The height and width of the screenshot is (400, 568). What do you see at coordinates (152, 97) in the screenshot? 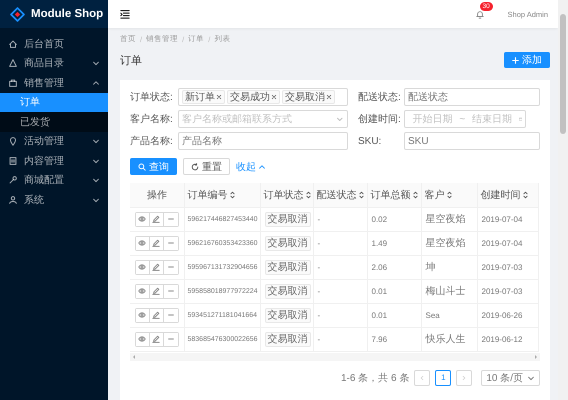
I see `field-label: 订单状态:` at bounding box center [152, 97].